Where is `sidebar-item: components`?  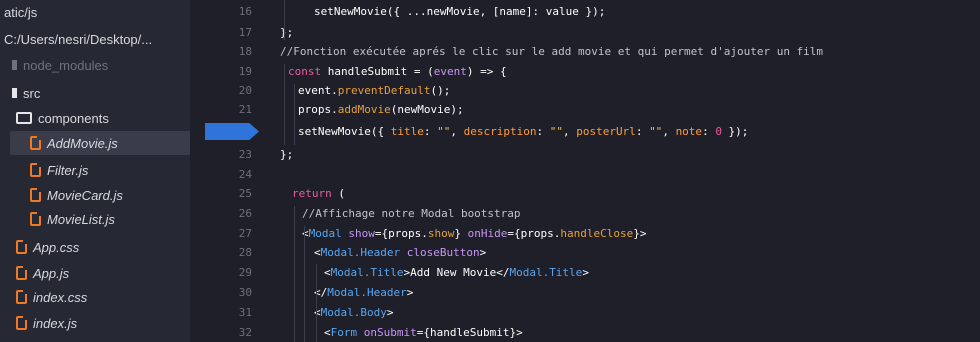 sidebar-item: components is located at coordinates (95, 118).